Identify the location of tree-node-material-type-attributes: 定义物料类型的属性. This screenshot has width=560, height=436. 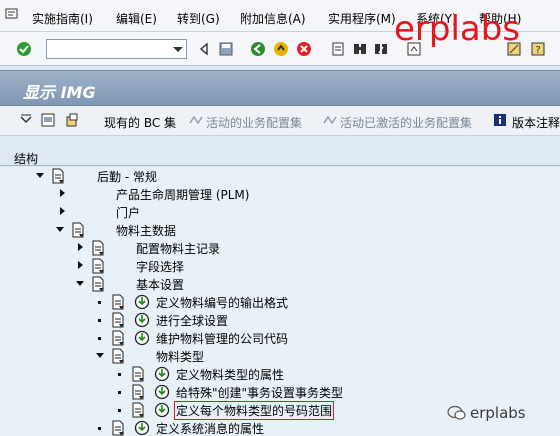
(280, 374).